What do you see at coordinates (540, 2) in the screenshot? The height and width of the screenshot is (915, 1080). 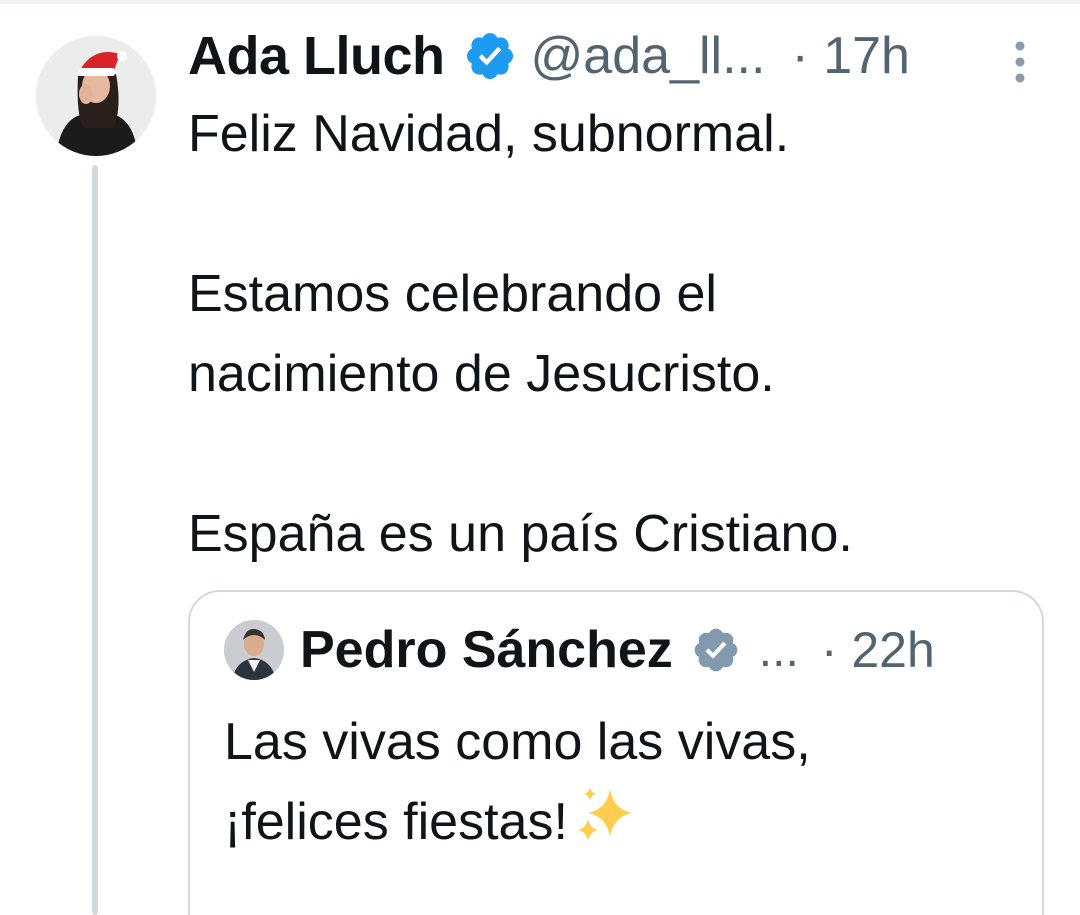 I see `top-divider` at bounding box center [540, 2].